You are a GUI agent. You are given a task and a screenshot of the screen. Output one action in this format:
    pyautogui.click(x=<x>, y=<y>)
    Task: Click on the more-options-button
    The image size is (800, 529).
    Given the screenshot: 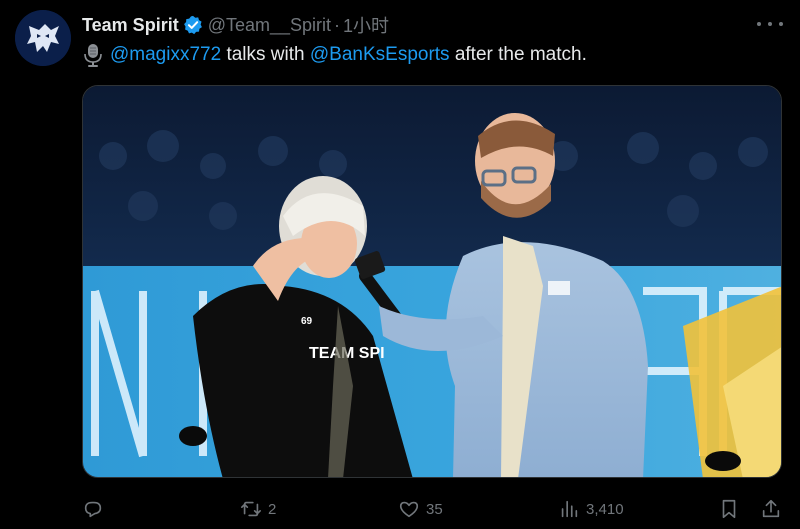 What is the action you would take?
    pyautogui.click(x=770, y=24)
    